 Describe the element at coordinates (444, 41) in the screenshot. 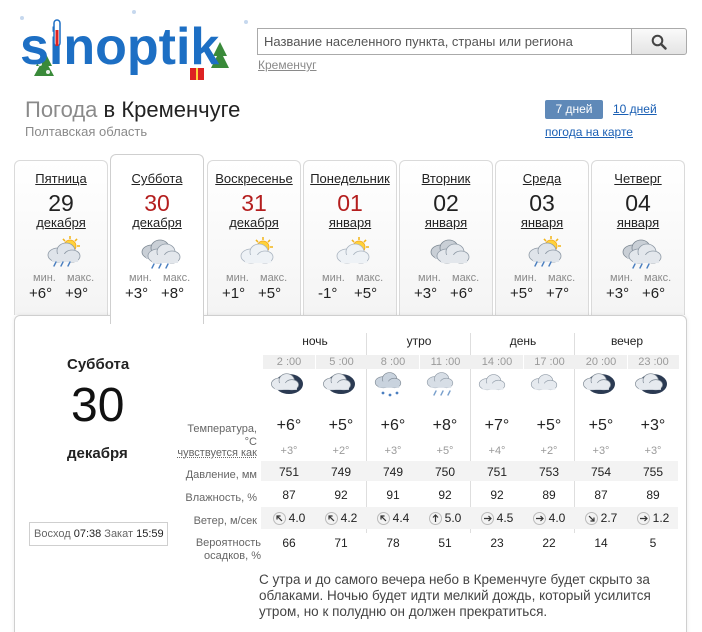

I see `search-input` at that location.